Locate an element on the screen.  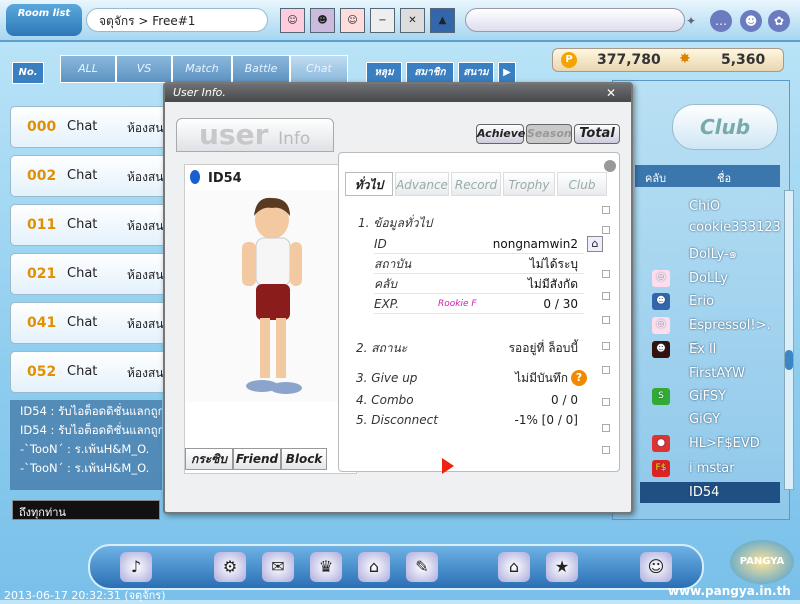
sort-hole-tab: หลุม is located at coordinates (384, 73).